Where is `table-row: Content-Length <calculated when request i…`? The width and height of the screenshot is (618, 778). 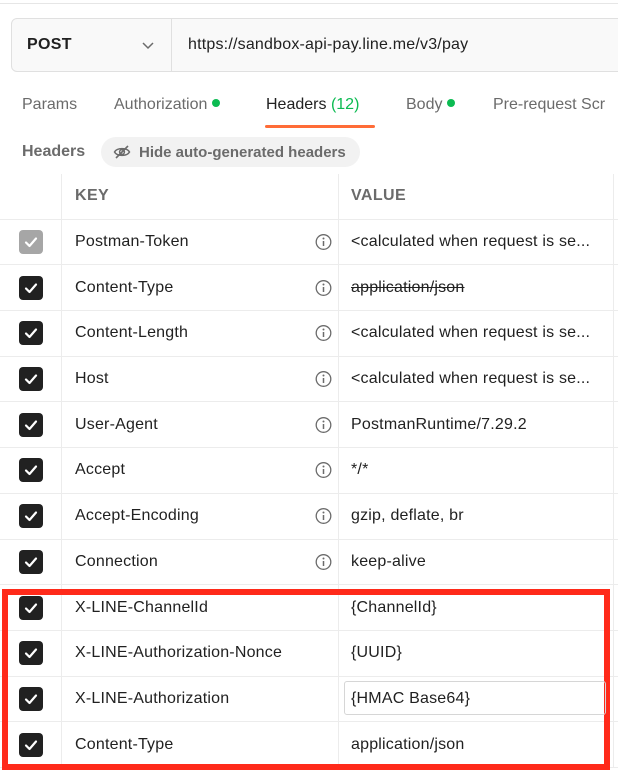
table-row: Content-Length <calculated when request i… is located at coordinates (309, 334).